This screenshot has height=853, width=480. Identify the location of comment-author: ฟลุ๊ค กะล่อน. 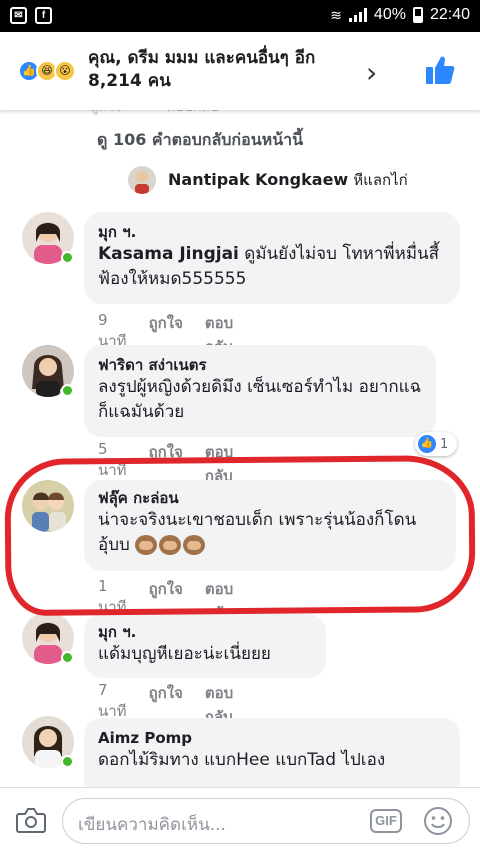
(270, 498).